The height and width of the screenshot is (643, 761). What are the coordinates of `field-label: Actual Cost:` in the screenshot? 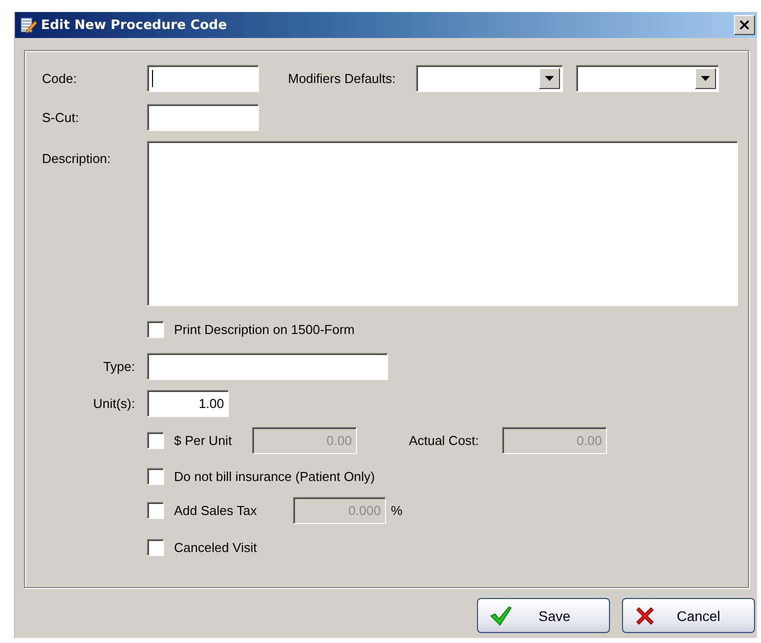 It's located at (443, 440).